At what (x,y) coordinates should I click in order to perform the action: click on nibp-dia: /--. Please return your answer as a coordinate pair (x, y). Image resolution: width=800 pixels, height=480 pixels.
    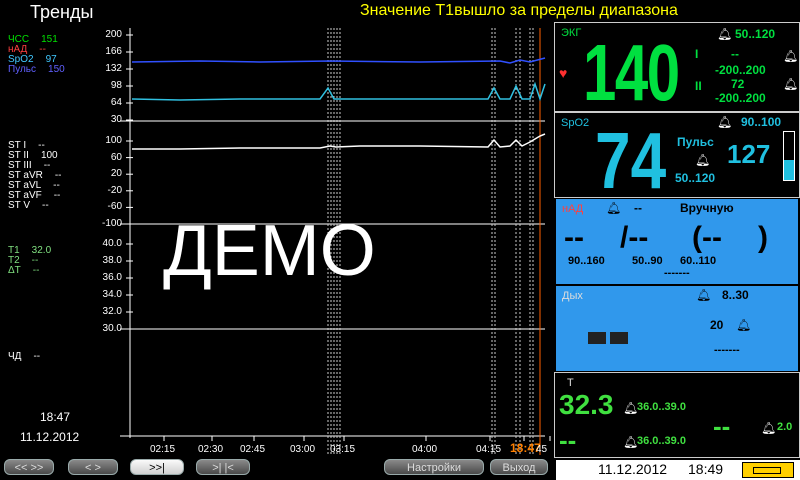
    Looking at the image, I should click on (634, 237).